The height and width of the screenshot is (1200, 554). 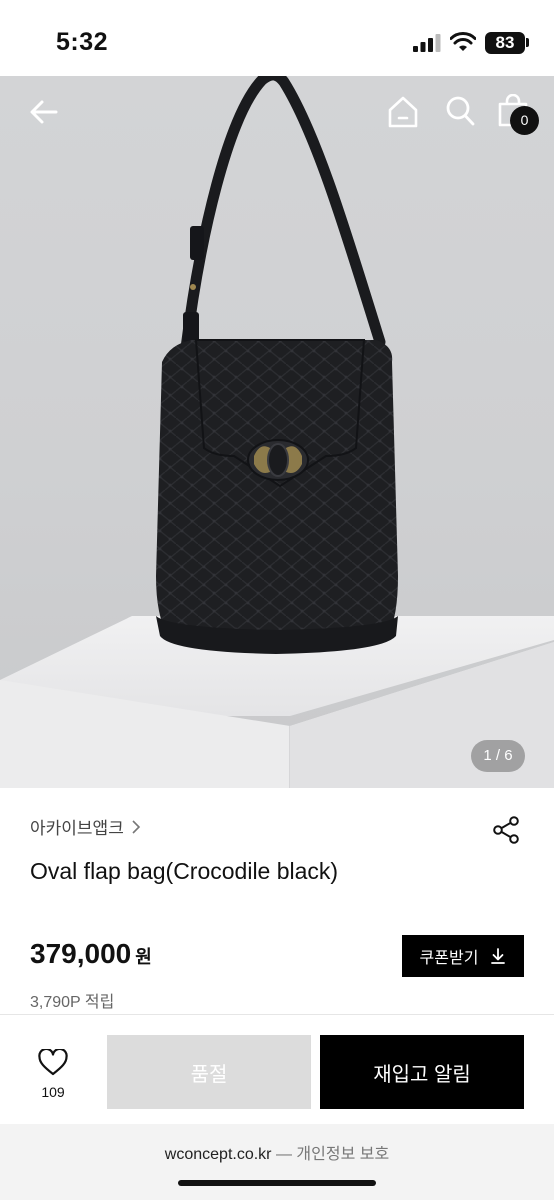 I want to click on battery-tip, so click(x=527, y=42).